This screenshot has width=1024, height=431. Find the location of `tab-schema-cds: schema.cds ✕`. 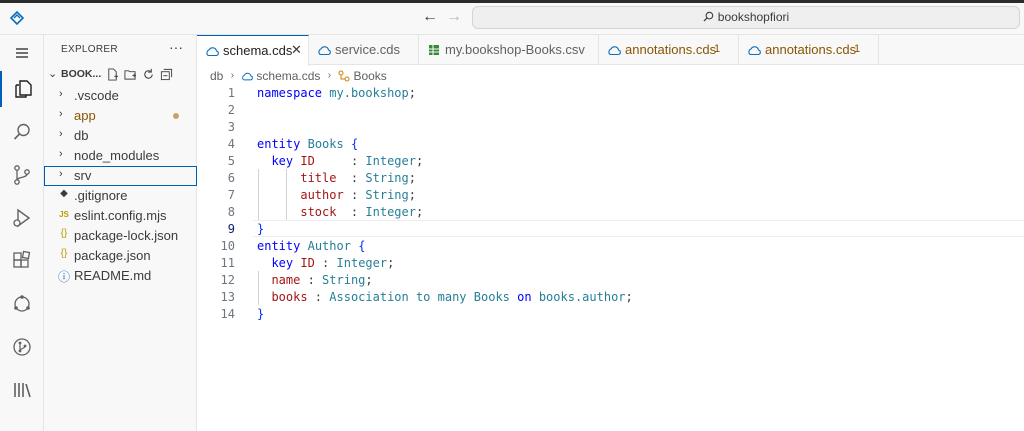

tab-schema-cds: schema.cds ✕ is located at coordinates (253, 50).